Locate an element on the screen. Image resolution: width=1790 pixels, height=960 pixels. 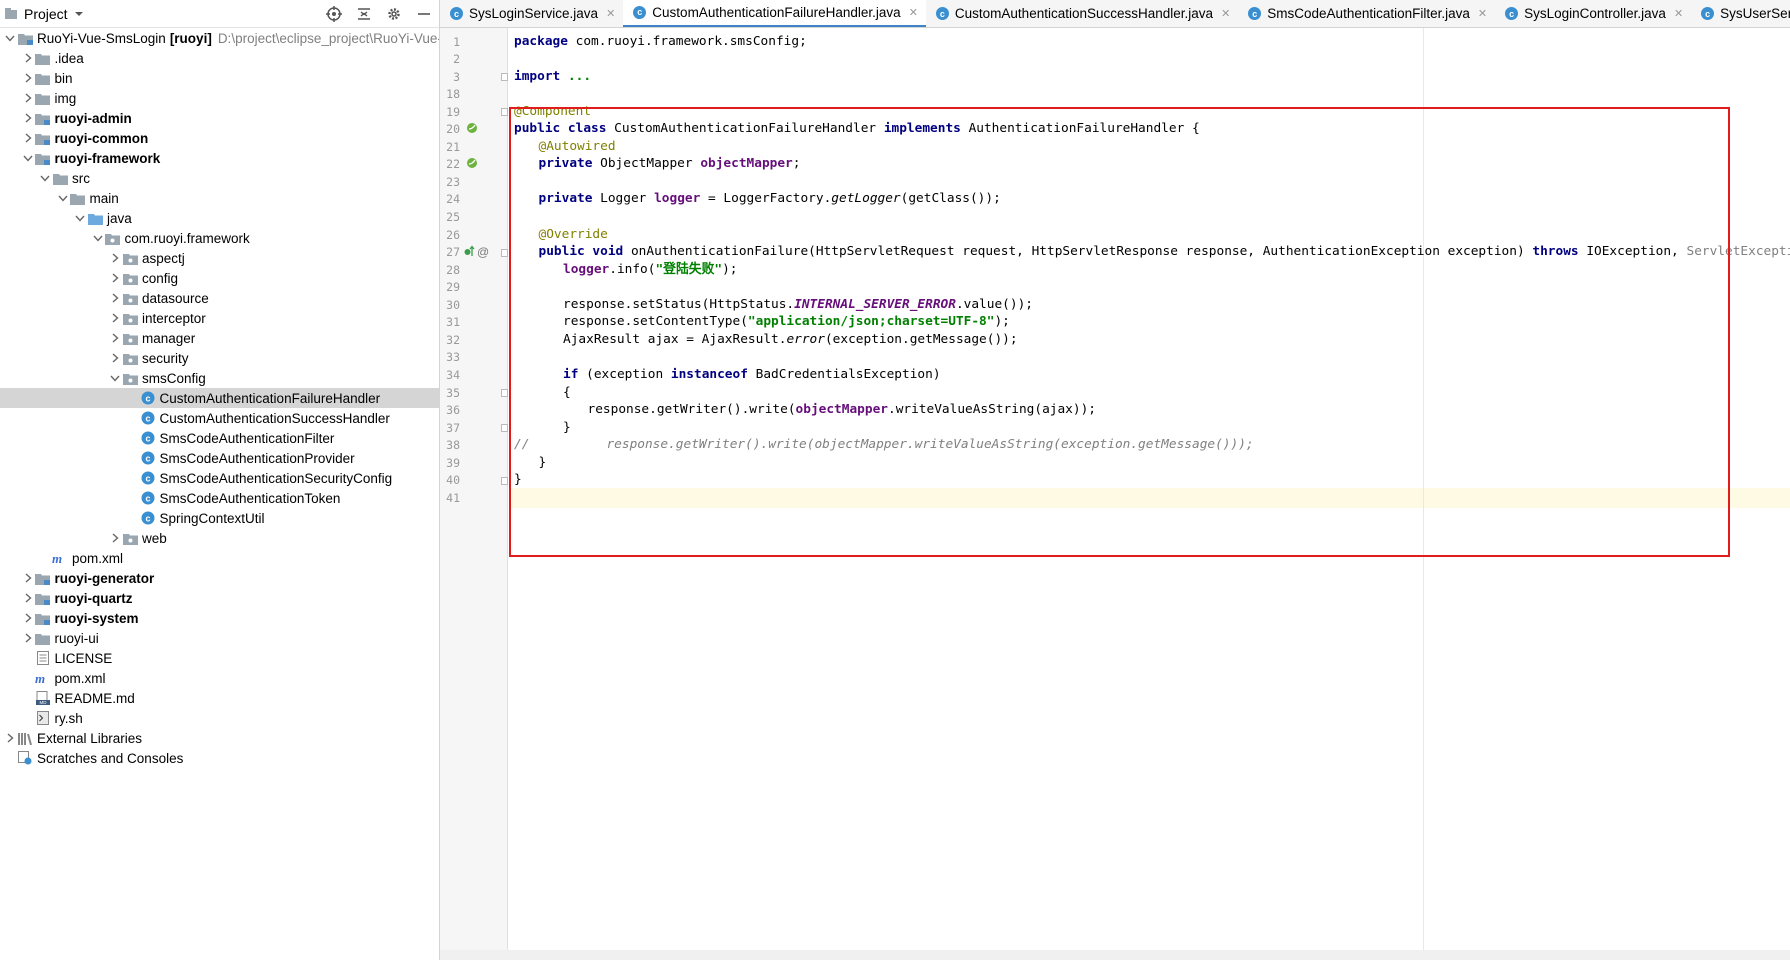
tree-item: Scratches and Consoles is located at coordinates (219, 758).